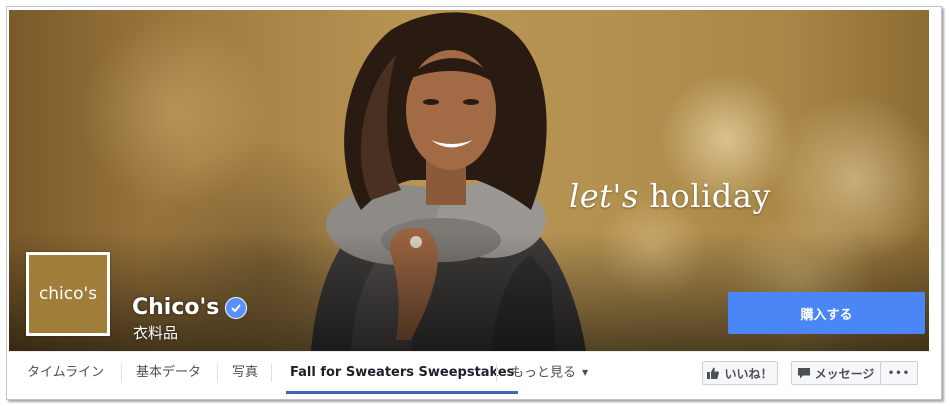  I want to click on cover-tagline: let's holiday, so click(670, 196).